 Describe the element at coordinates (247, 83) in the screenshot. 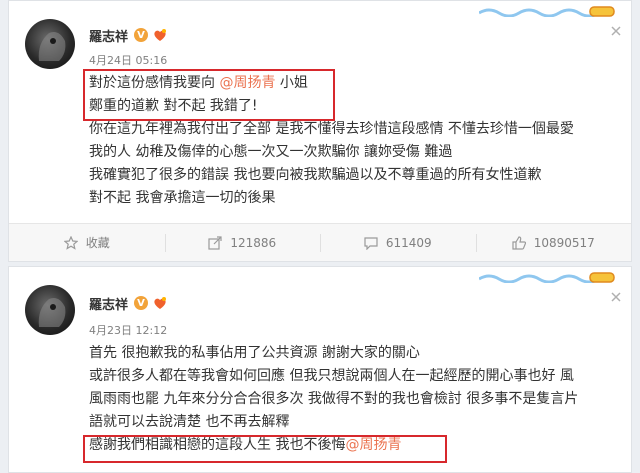

I see `mention-link: @周扬青` at that location.